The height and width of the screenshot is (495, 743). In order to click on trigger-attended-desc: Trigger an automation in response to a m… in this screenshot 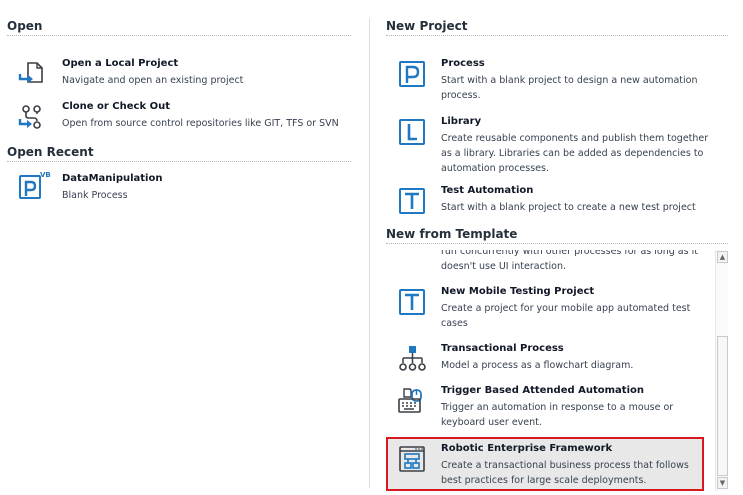, I will do `click(557, 415)`.